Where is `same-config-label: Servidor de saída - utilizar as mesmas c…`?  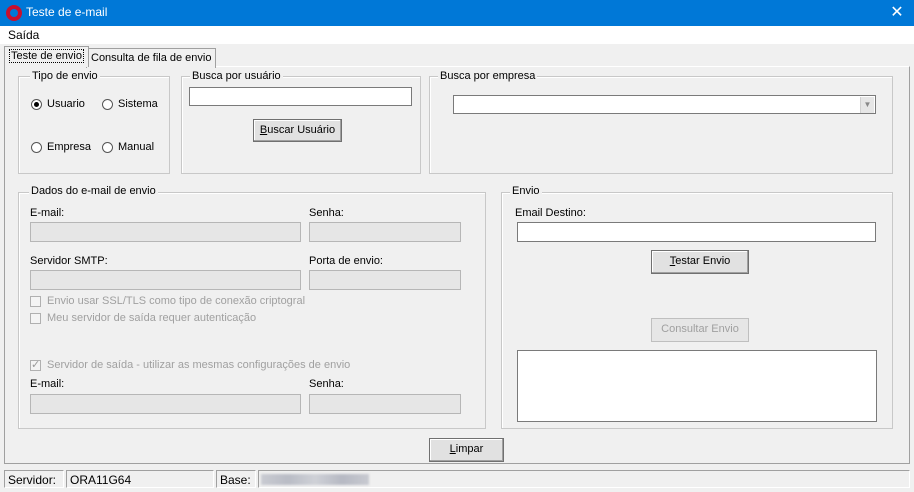 same-config-label: Servidor de saída - utilizar as mesmas c… is located at coordinates (199, 365).